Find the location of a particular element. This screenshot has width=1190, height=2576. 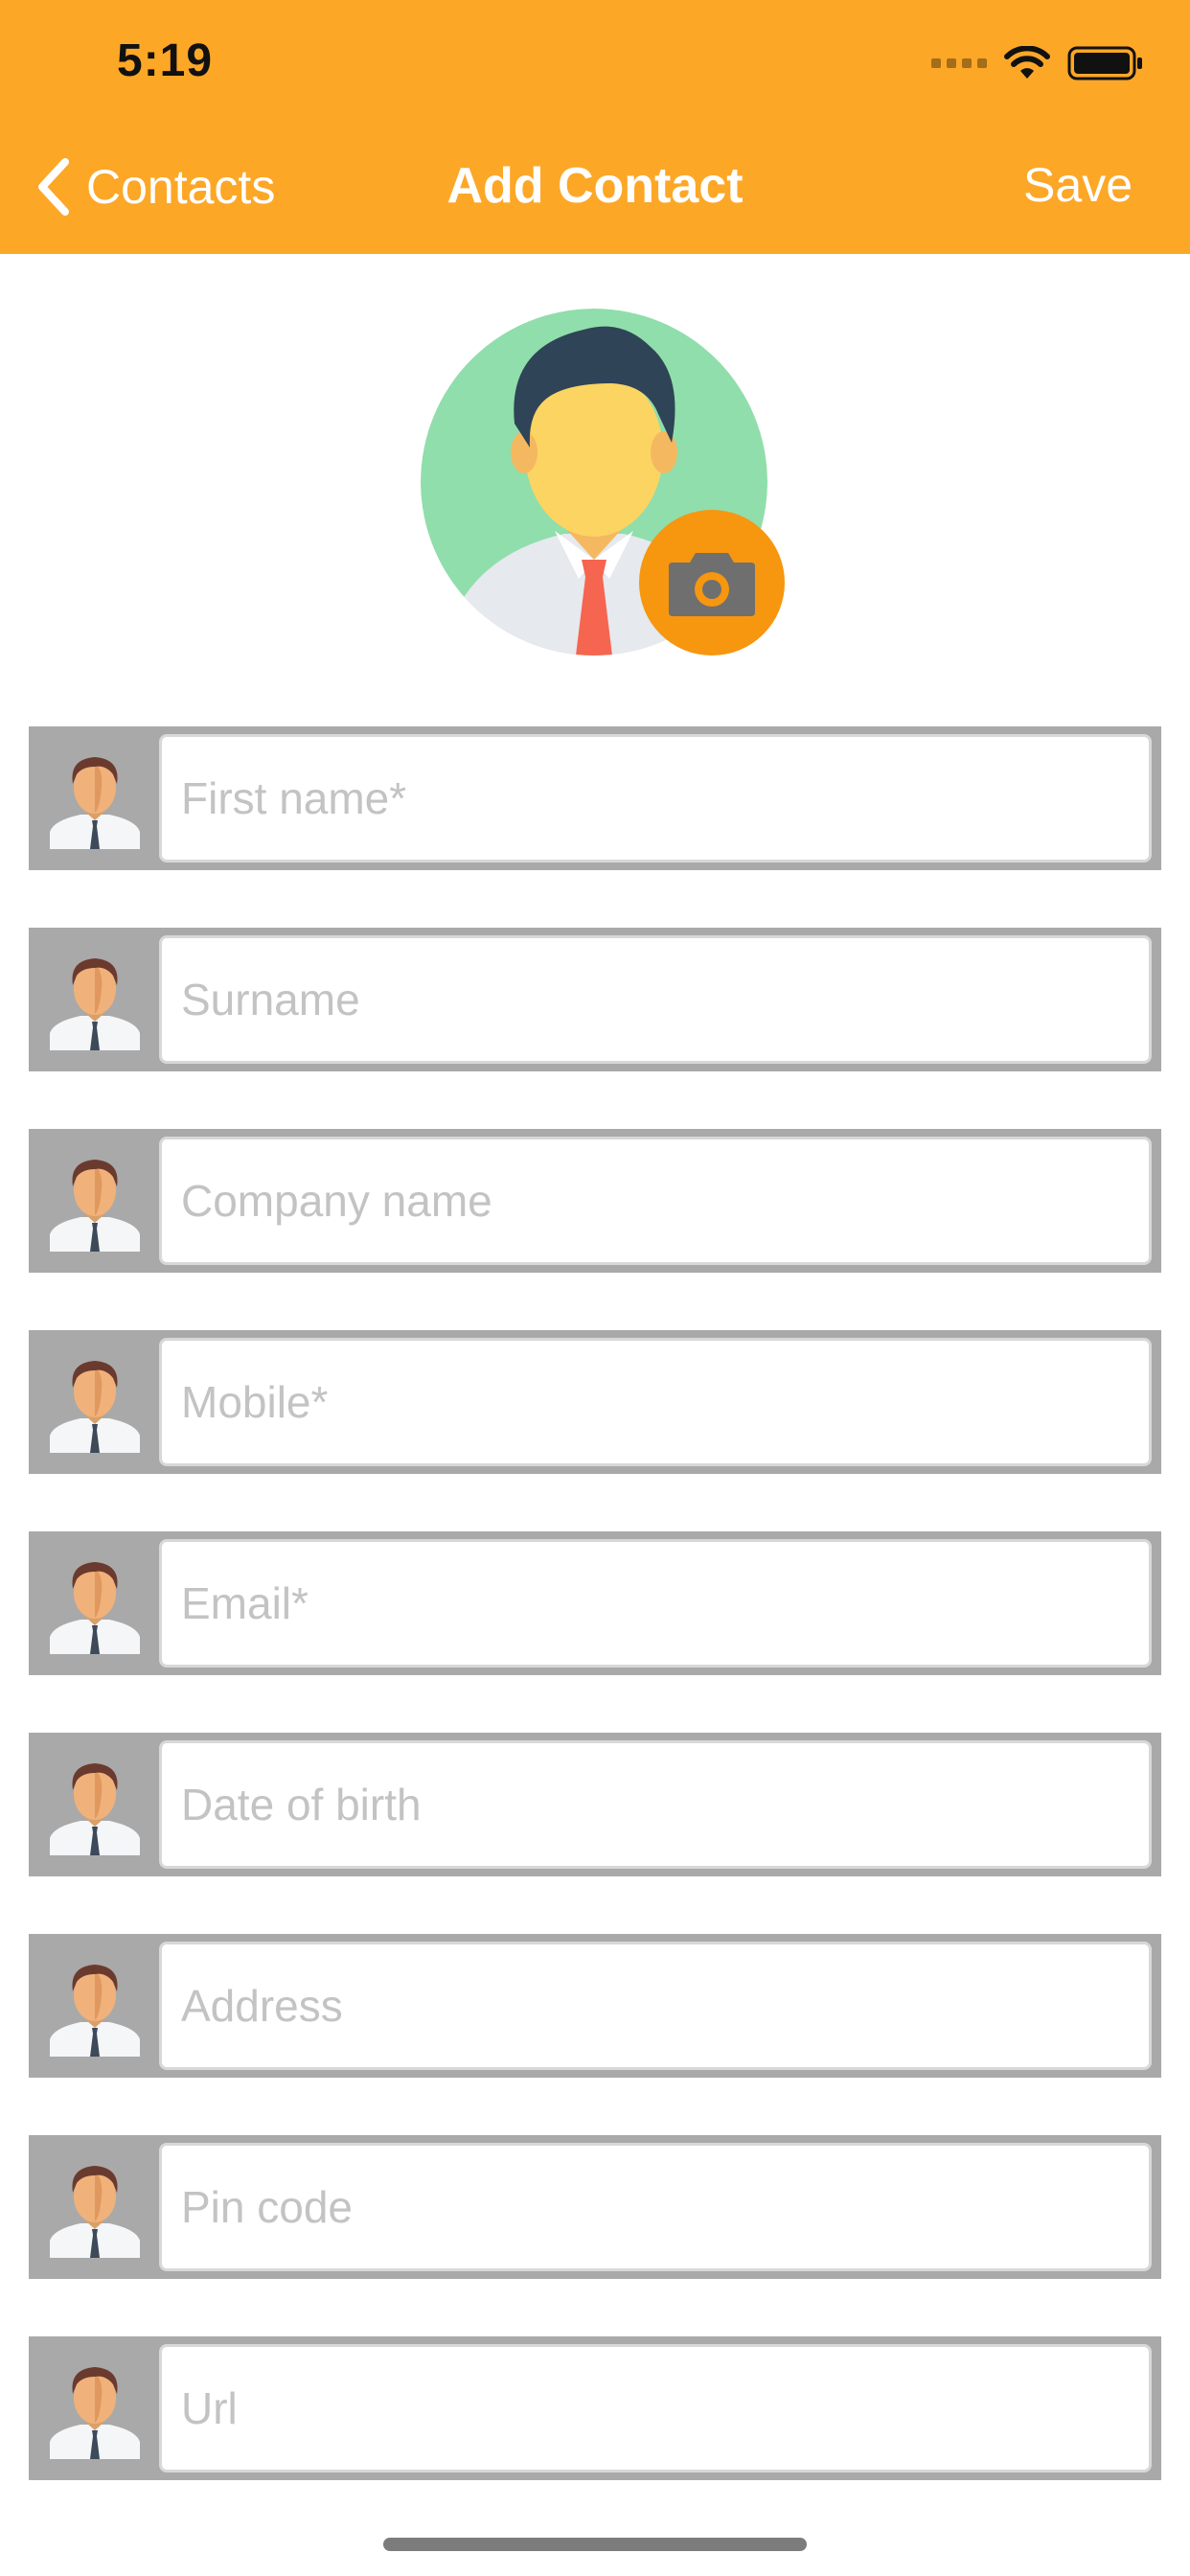

field-row-surname is located at coordinates (595, 1000).